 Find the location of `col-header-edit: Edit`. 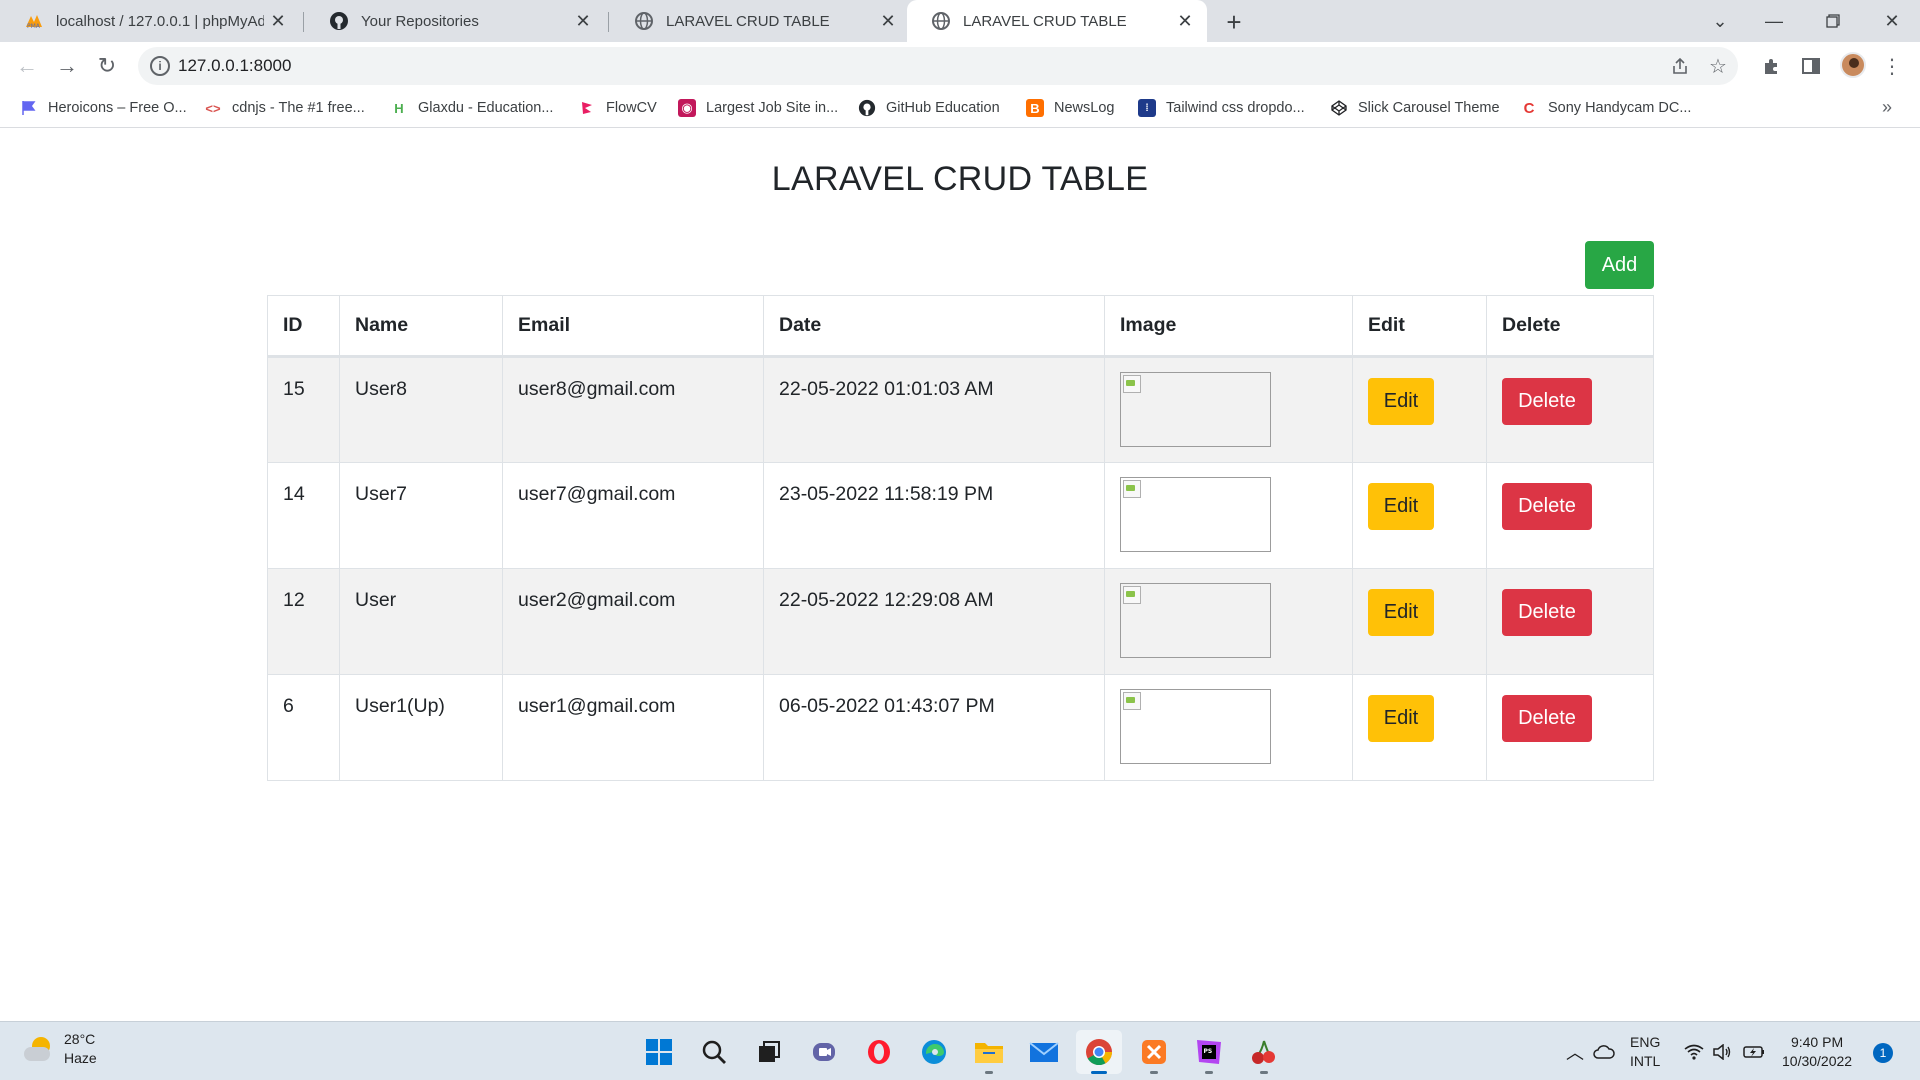

col-header-edit: Edit is located at coordinates (1419, 326).